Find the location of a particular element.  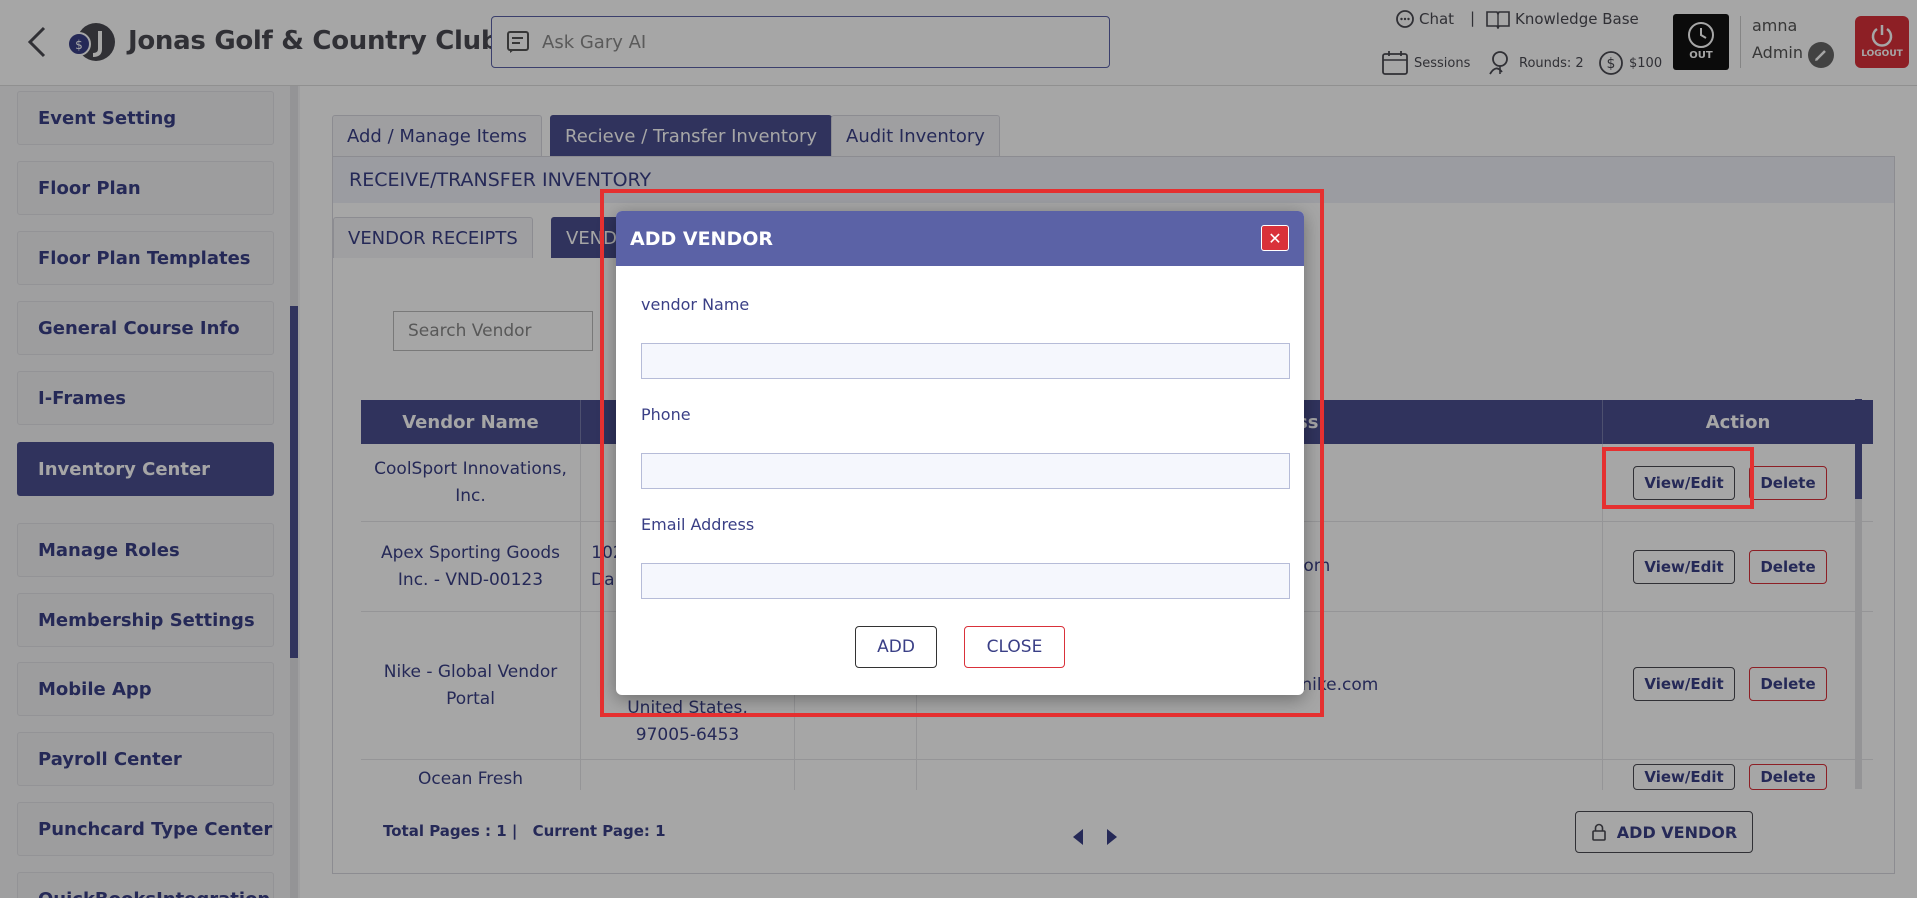

modal-close-icon: ✕ is located at coordinates (1275, 238).